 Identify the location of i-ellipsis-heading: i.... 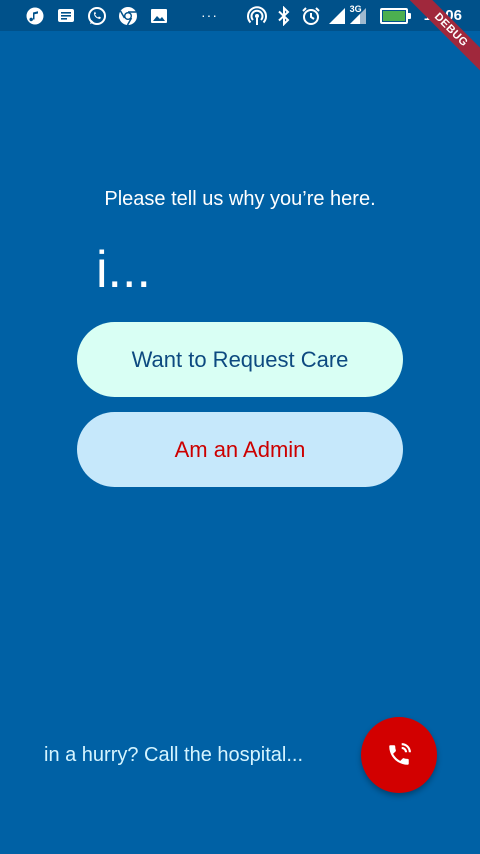
(123, 270).